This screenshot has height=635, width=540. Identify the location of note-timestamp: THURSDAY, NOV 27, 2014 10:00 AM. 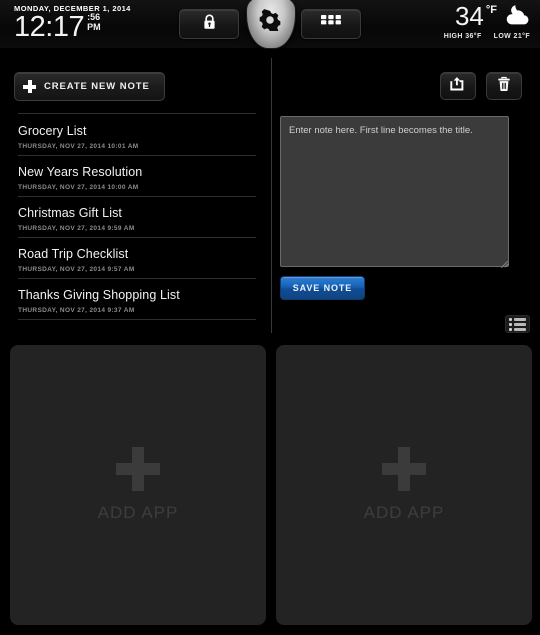
(78, 187).